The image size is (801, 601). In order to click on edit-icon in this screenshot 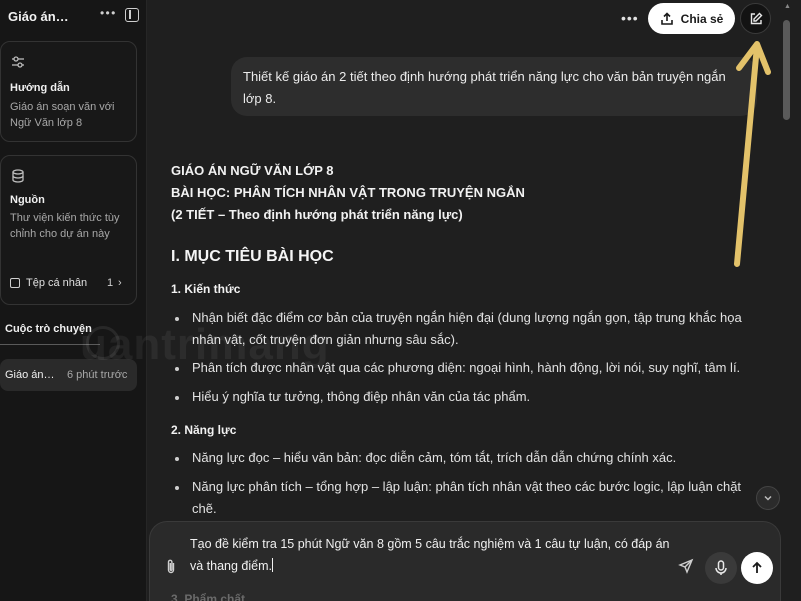, I will do `click(756, 18)`.